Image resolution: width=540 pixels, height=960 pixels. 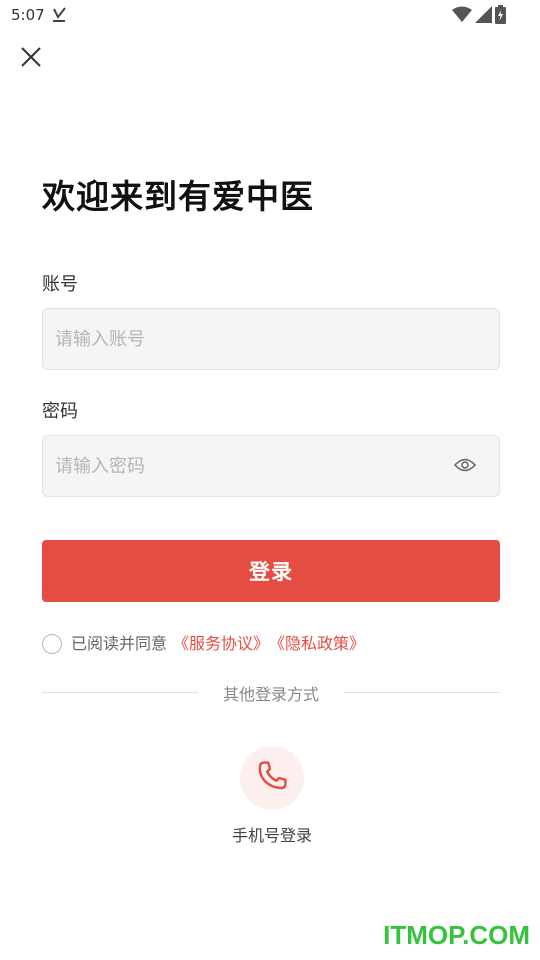 I want to click on login-button: 登录, so click(x=271, y=571).